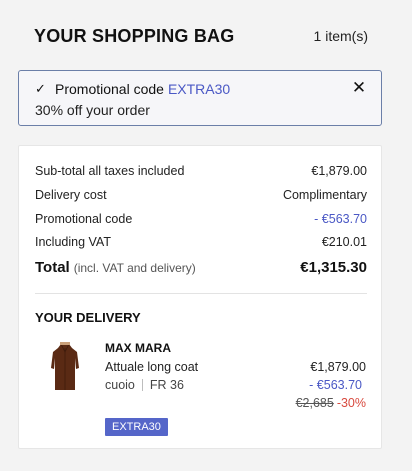 This screenshot has width=412, height=471. What do you see at coordinates (151, 367) in the screenshot?
I see `product-name: Attuale long coat` at bounding box center [151, 367].